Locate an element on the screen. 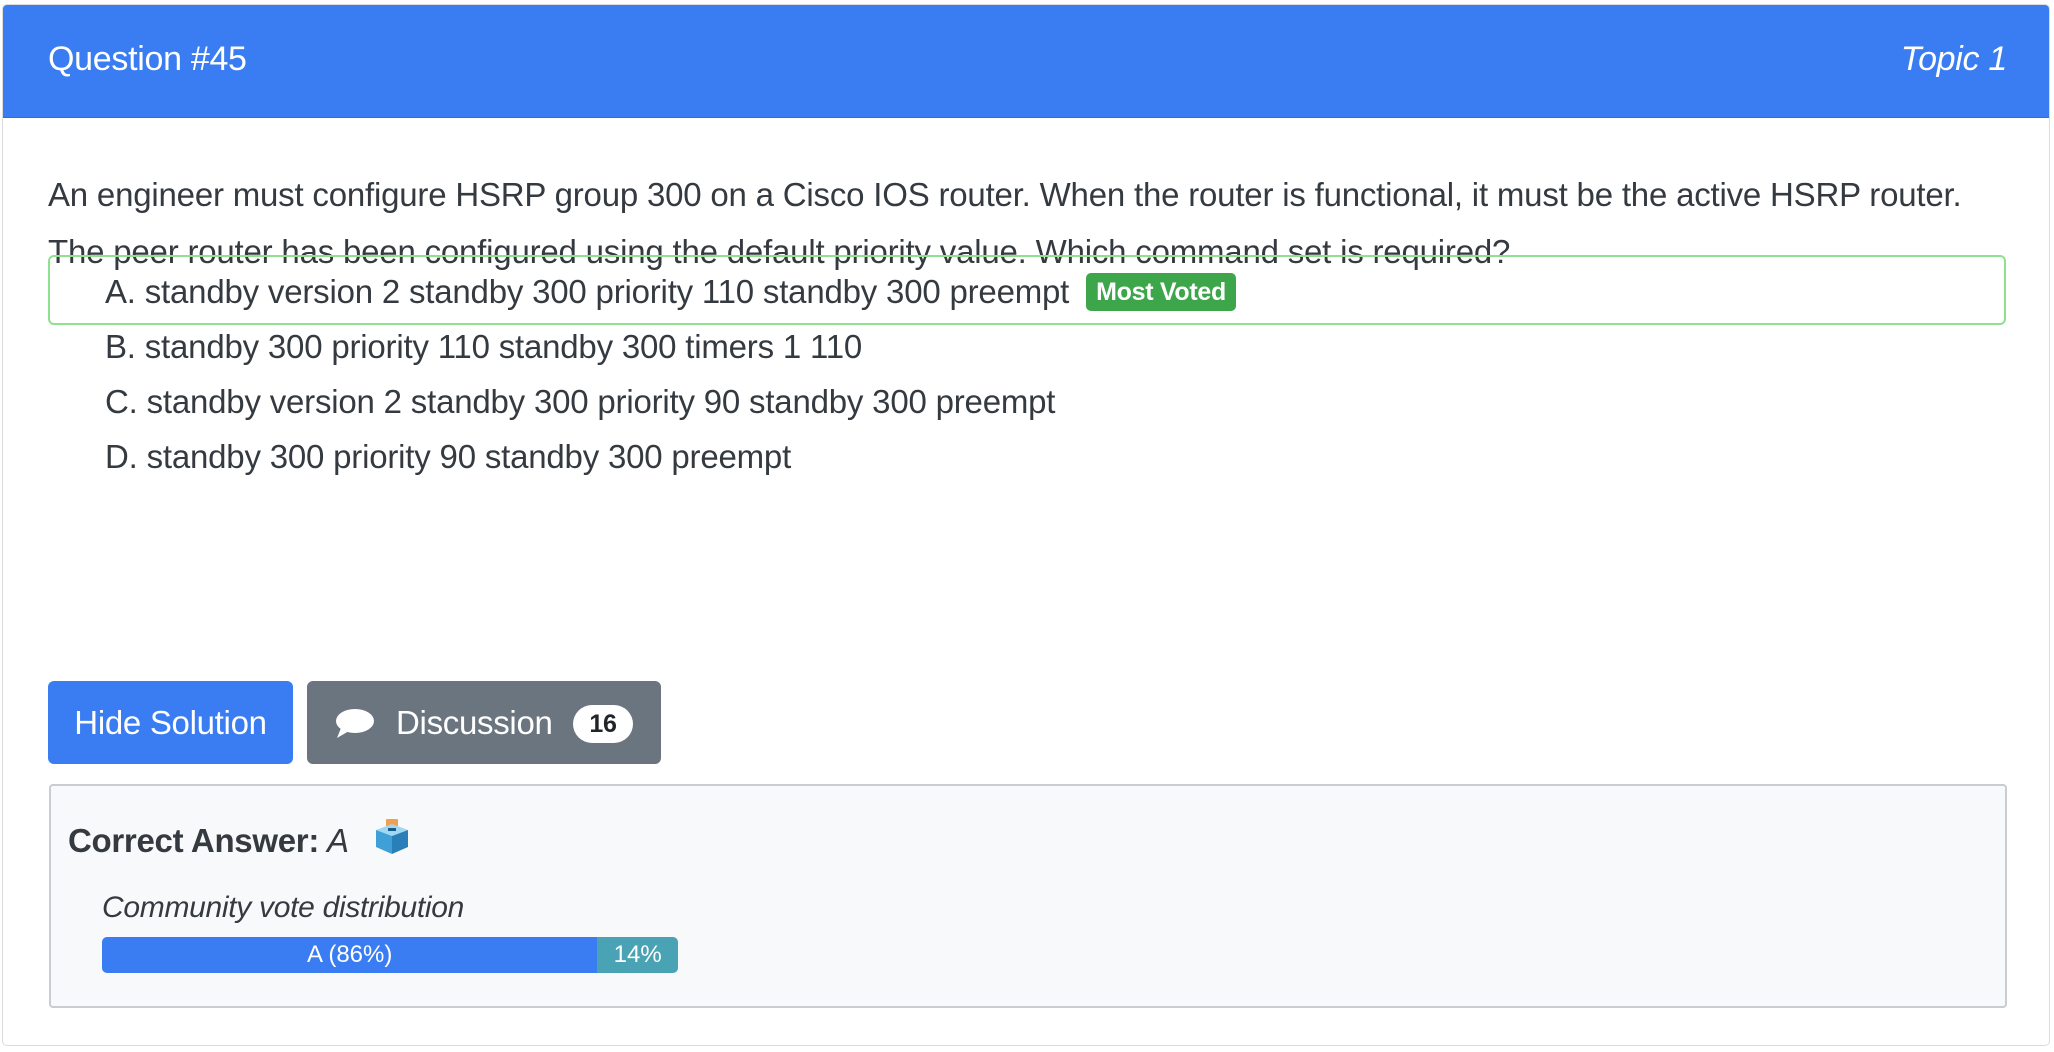 This screenshot has width=2054, height=1052. choice-letter: D. is located at coordinates (121, 456).